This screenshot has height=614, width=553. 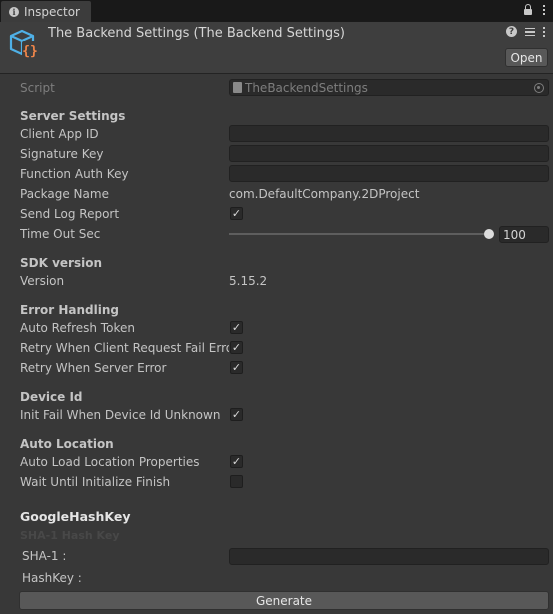 I want to click on component-menu-icon, so click(x=544, y=31).